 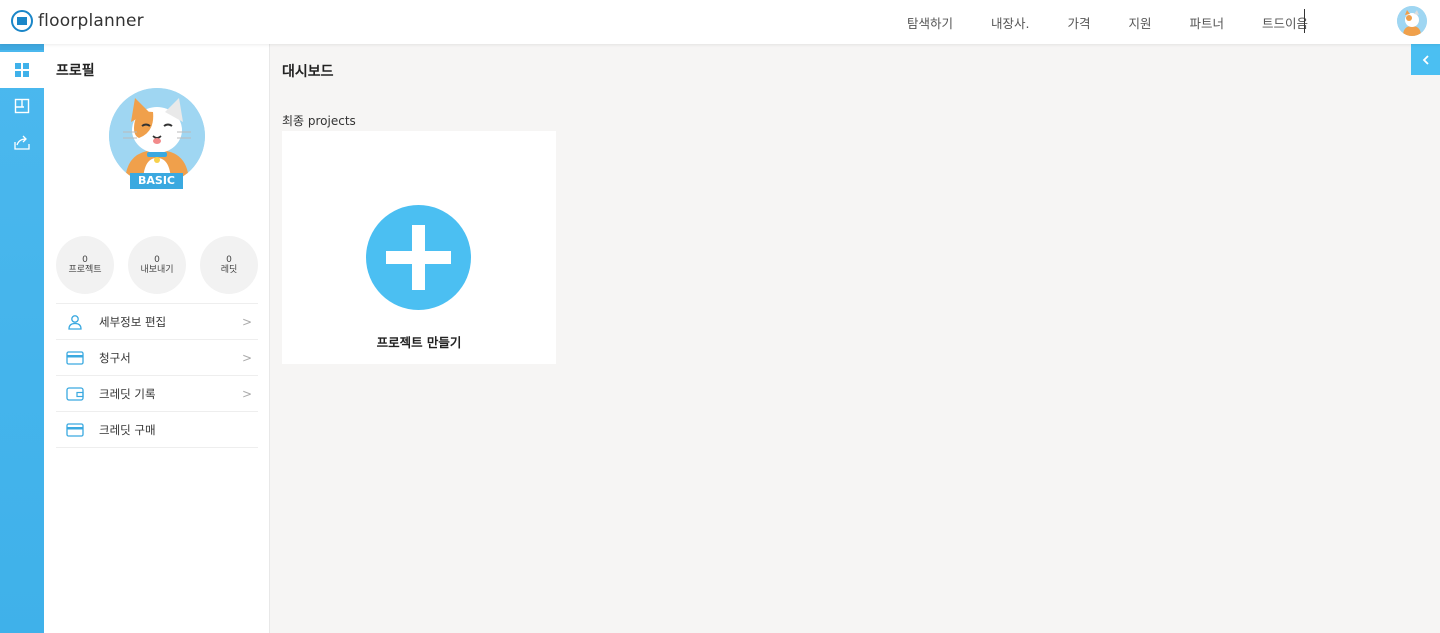 I want to click on profile-menu: 세부정보 편집 > 청구서 > 크레딧 기록 > 크레딧 구매, so click(x=157, y=375).